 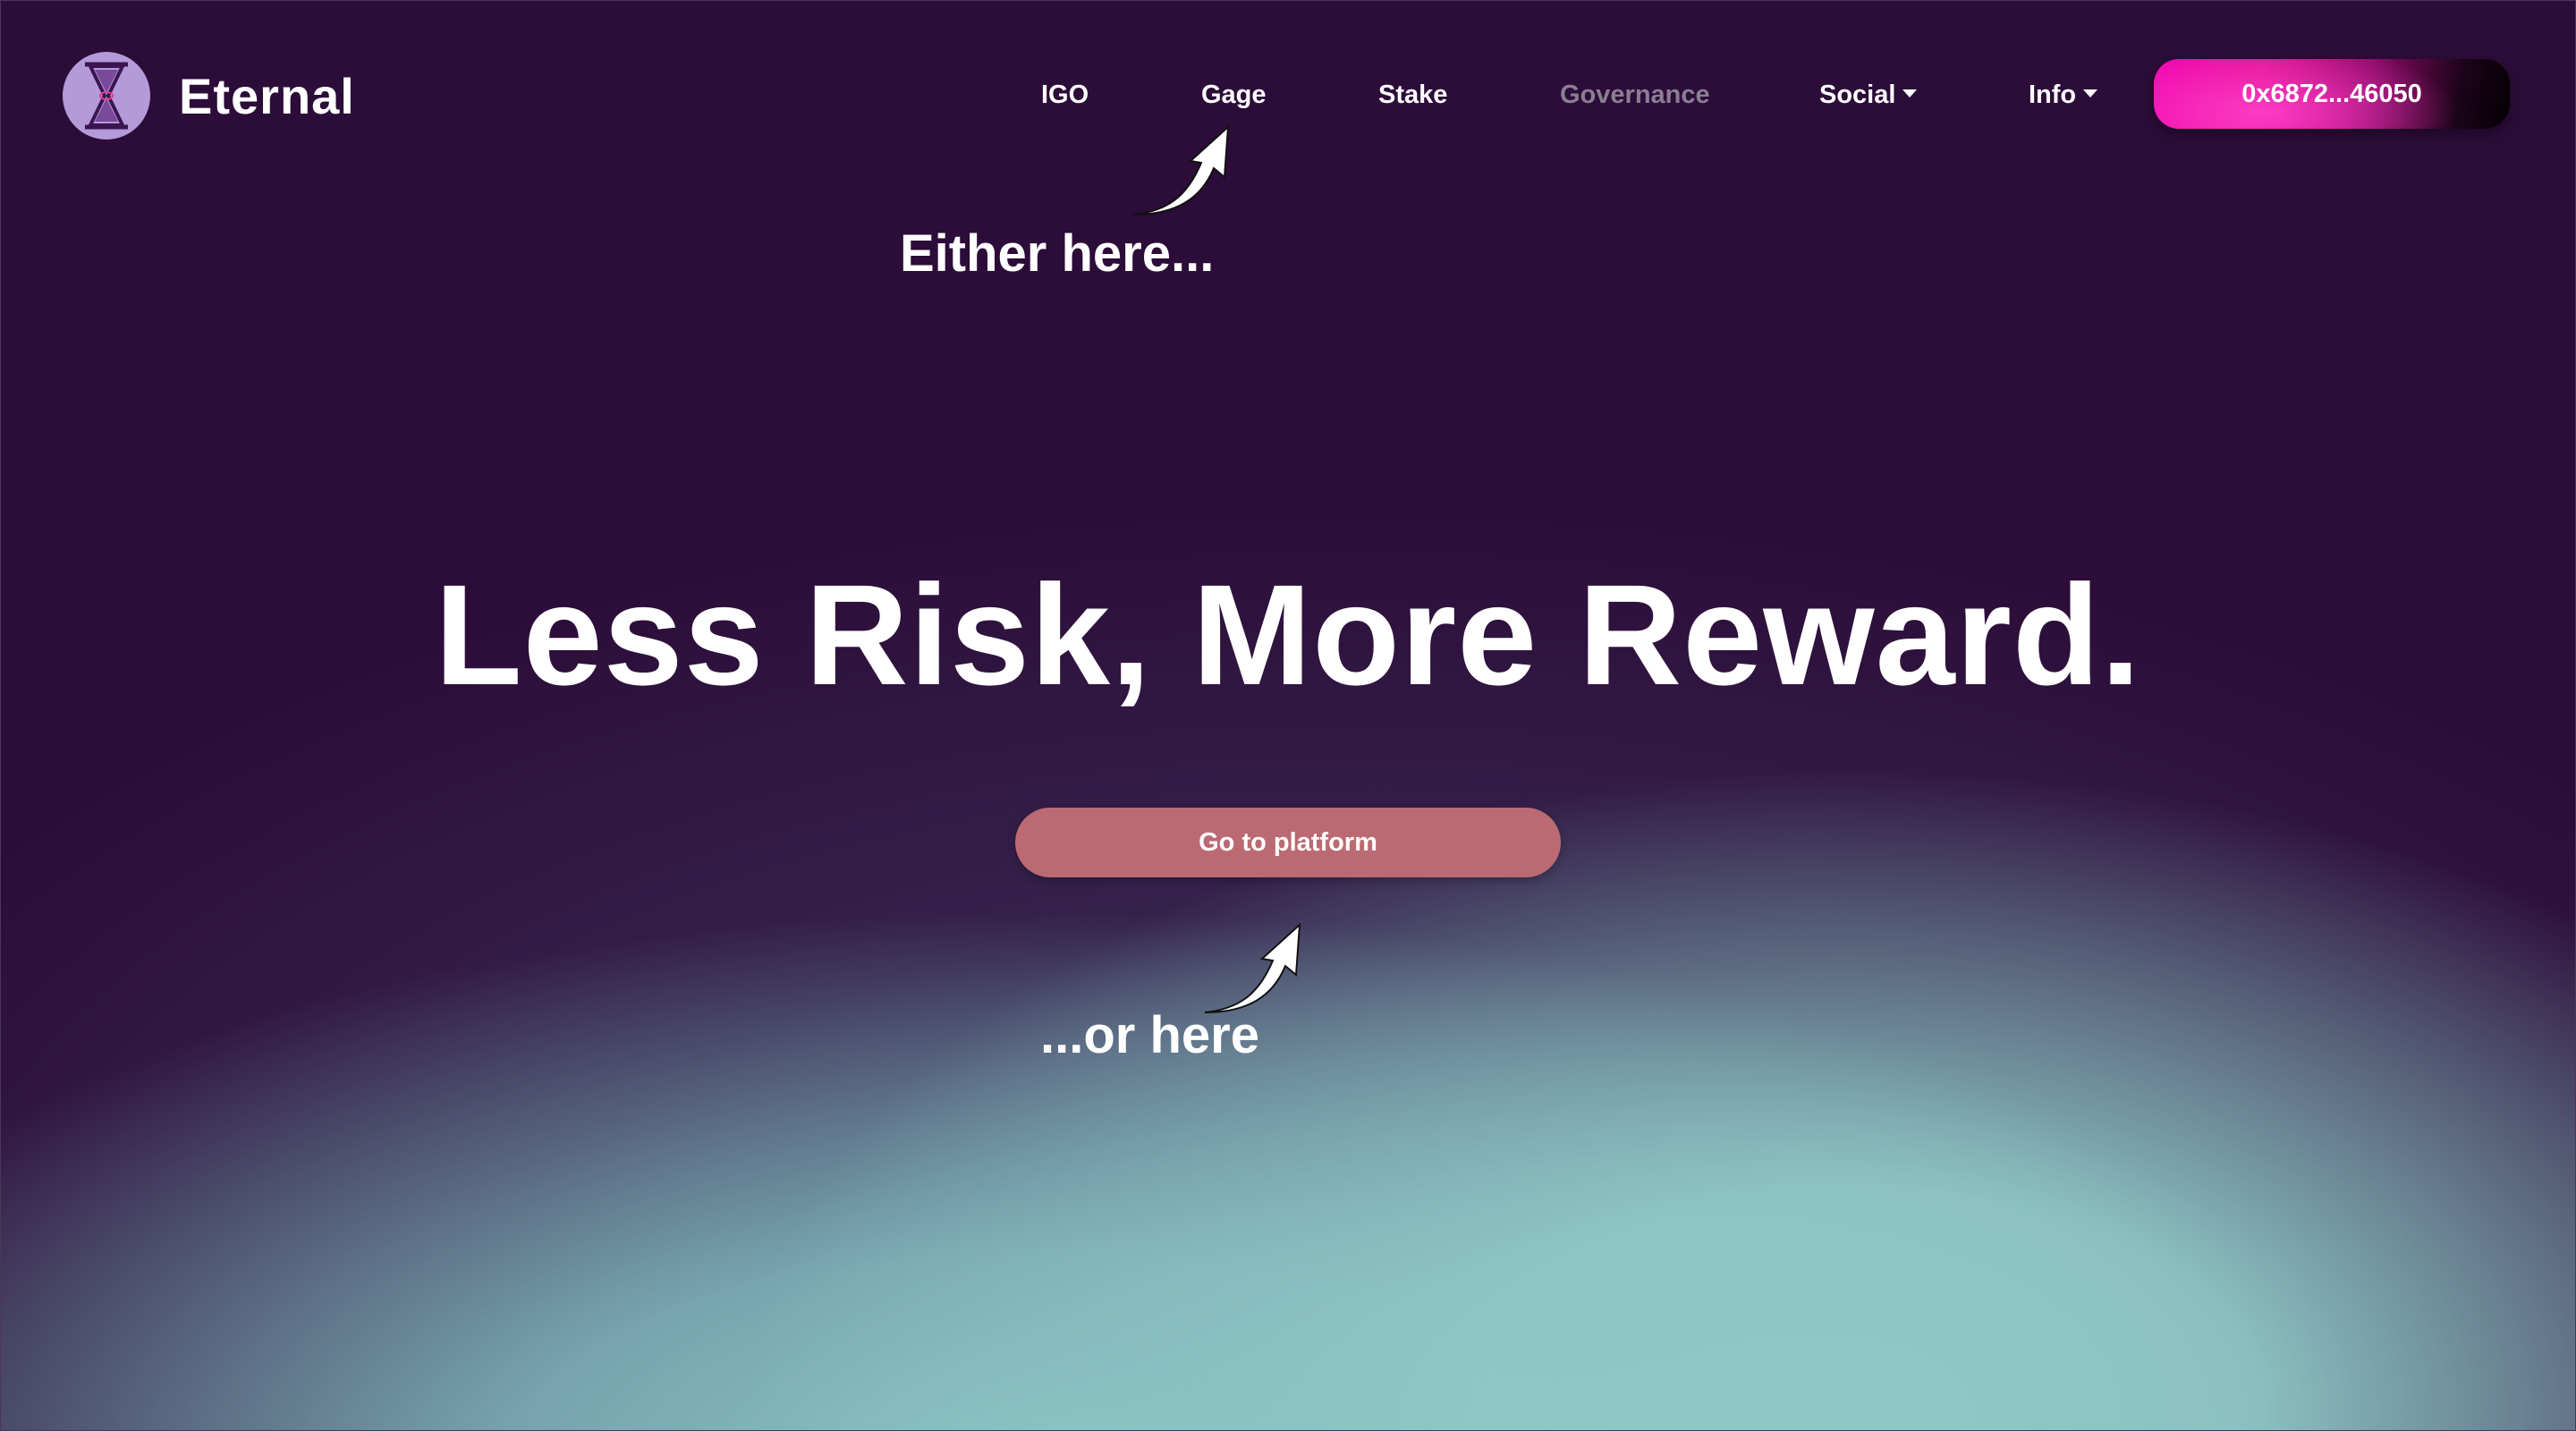 I want to click on wallet-address-button: 0x6872...46050, so click(x=2332, y=94).